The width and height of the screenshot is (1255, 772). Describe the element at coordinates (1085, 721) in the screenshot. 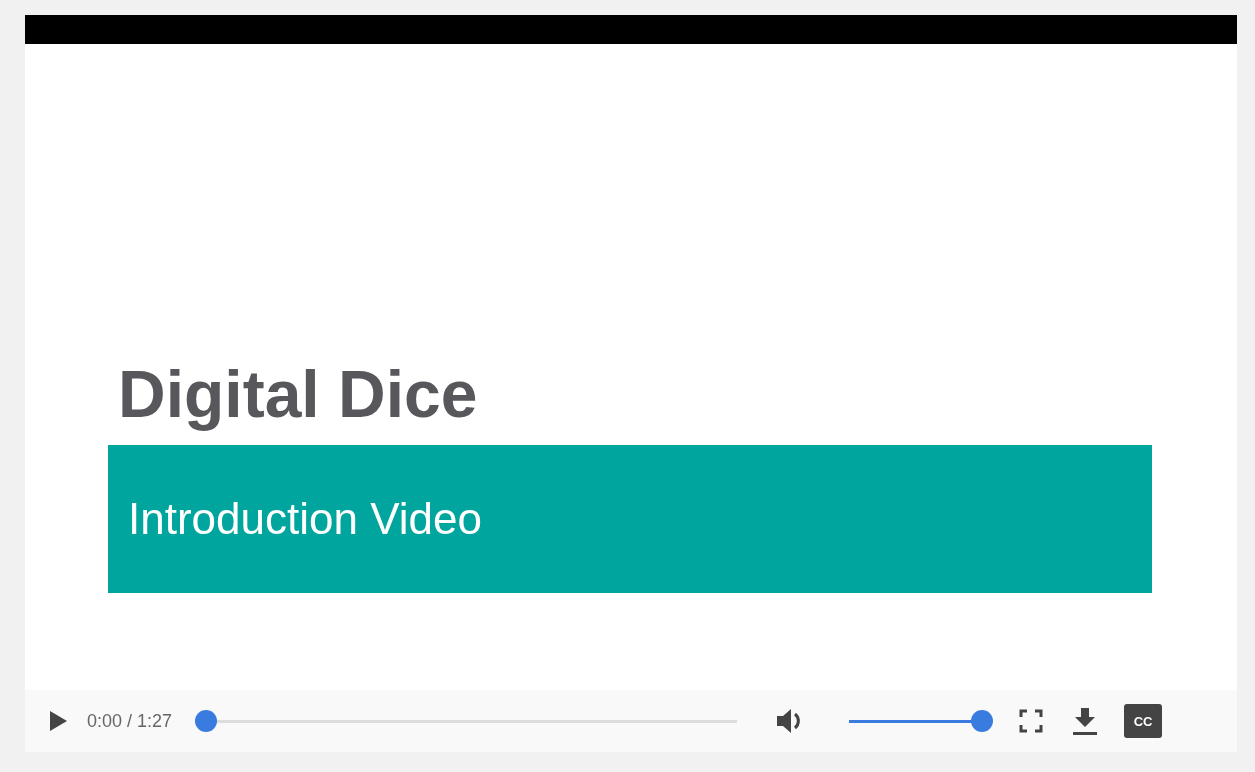

I see `download-button` at that location.